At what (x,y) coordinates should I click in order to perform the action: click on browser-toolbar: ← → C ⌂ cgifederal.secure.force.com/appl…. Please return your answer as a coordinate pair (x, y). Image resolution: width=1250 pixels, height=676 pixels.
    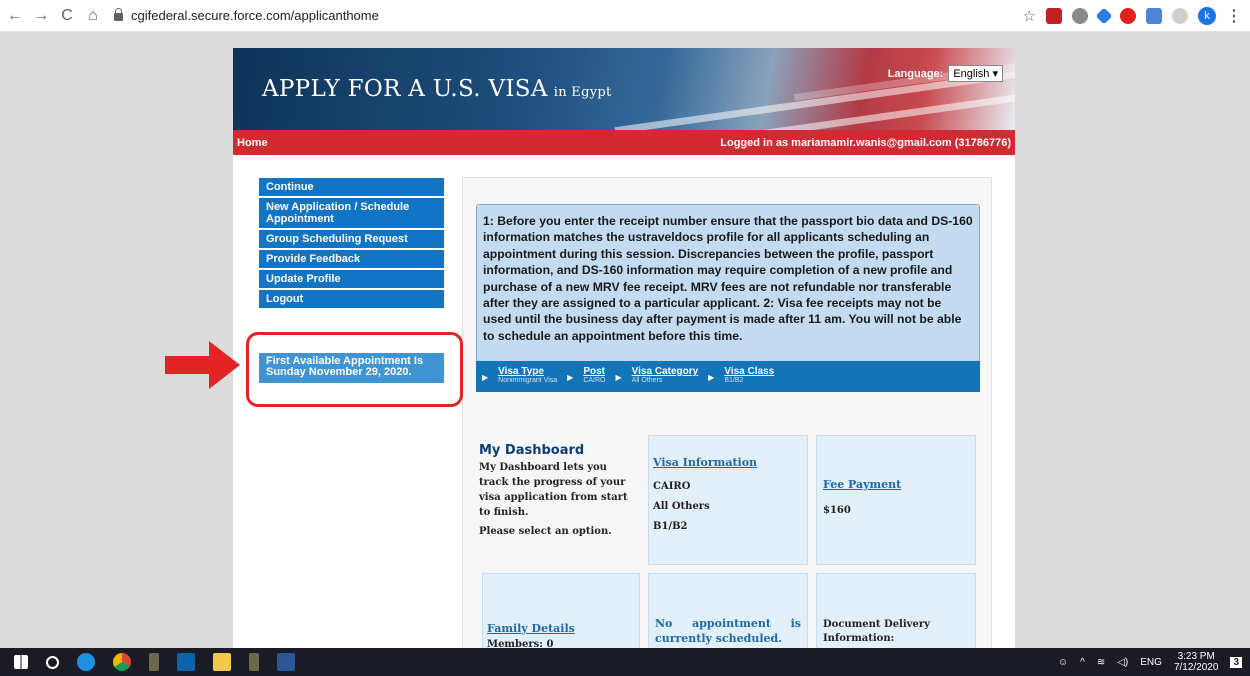
    Looking at the image, I should click on (625, 16).